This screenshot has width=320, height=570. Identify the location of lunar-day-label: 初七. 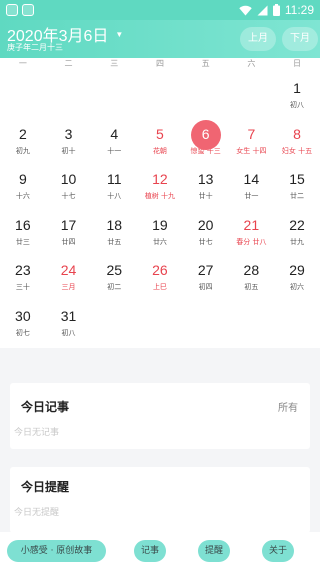
(22, 332).